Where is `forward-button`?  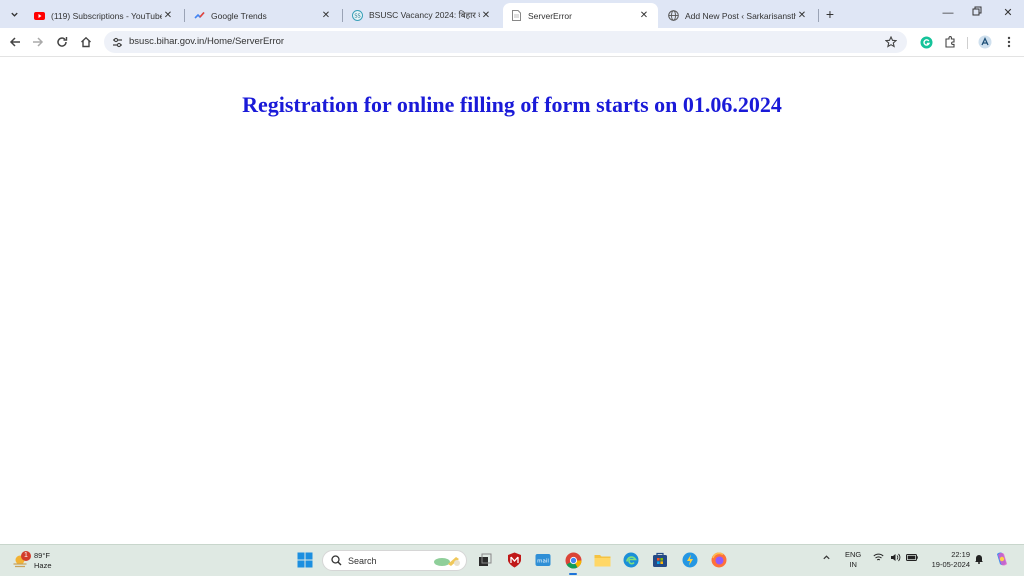 forward-button is located at coordinates (38, 42).